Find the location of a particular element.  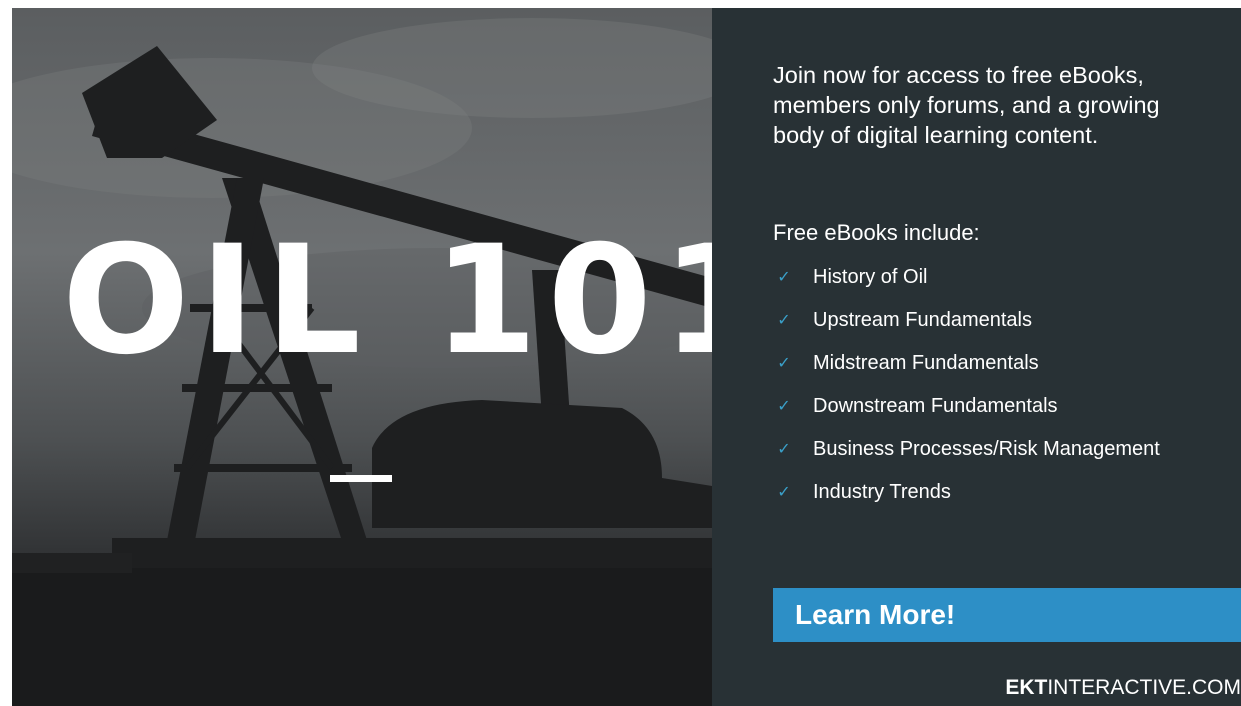

list-item: ✓ Midstream Fundamentals is located at coordinates (983, 363).